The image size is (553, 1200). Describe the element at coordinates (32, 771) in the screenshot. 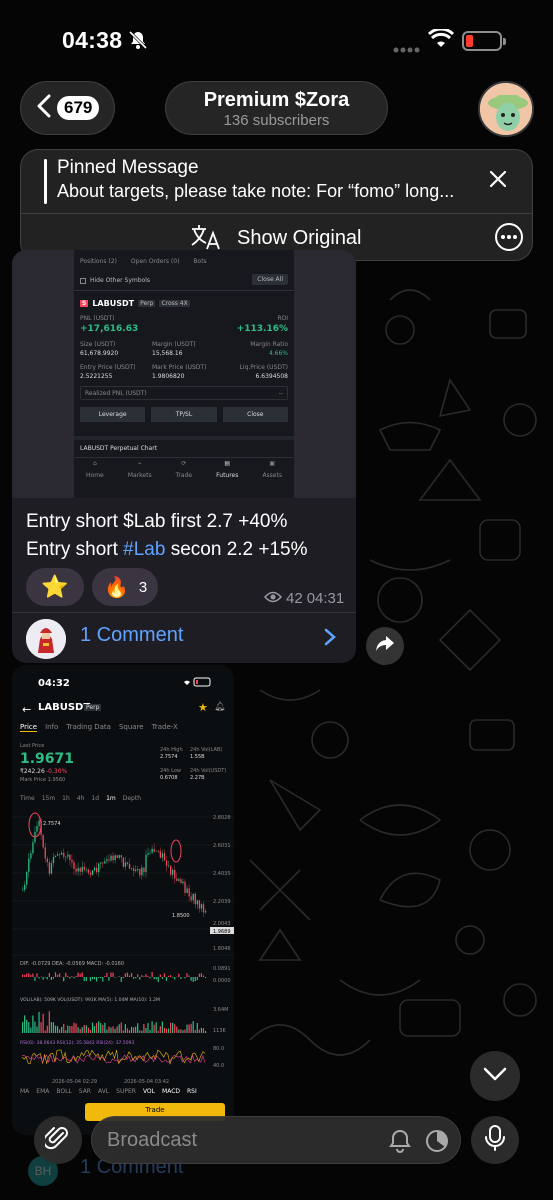

I see `shot-price-change: ₹242.26` at that location.